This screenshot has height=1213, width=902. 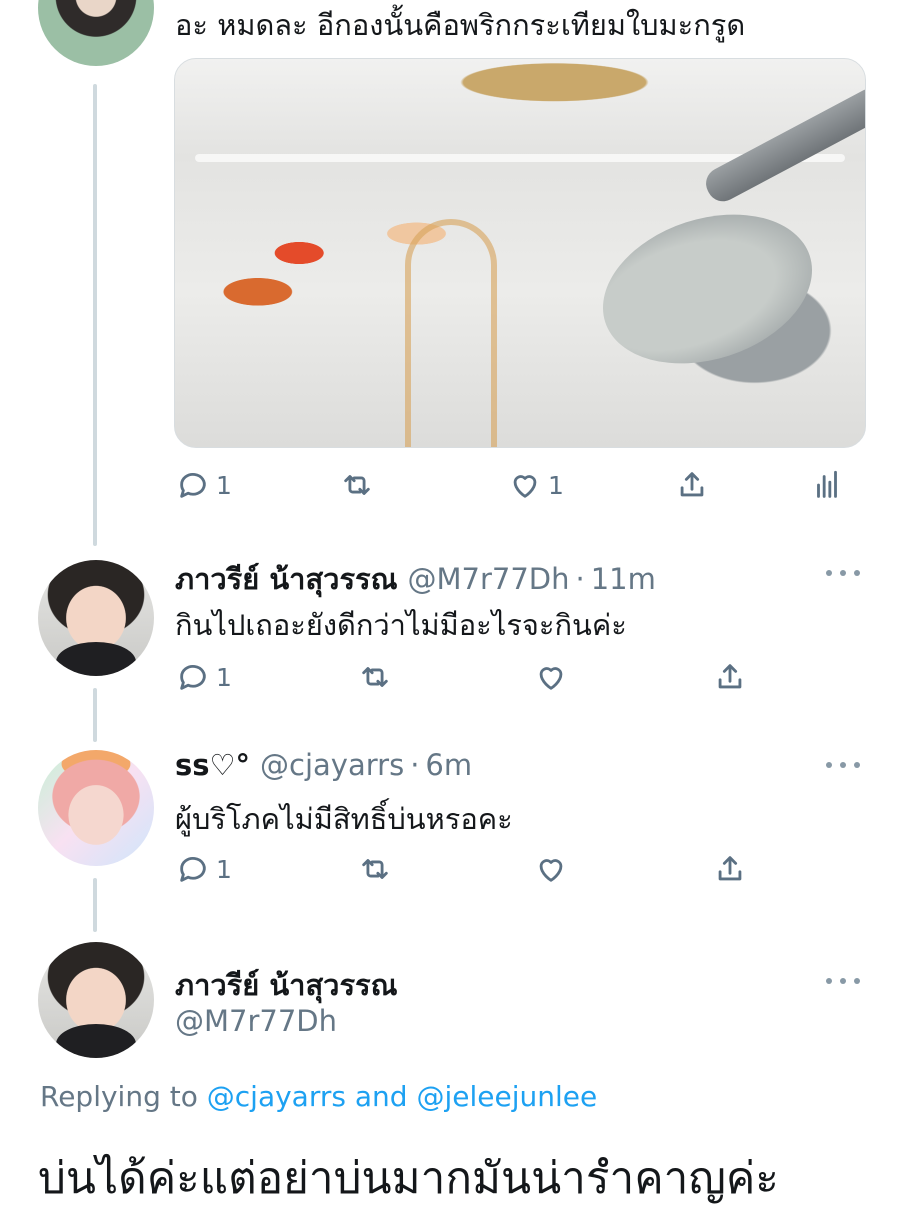 What do you see at coordinates (332, 765) in the screenshot?
I see `user-handle: @cjayarrs` at bounding box center [332, 765].